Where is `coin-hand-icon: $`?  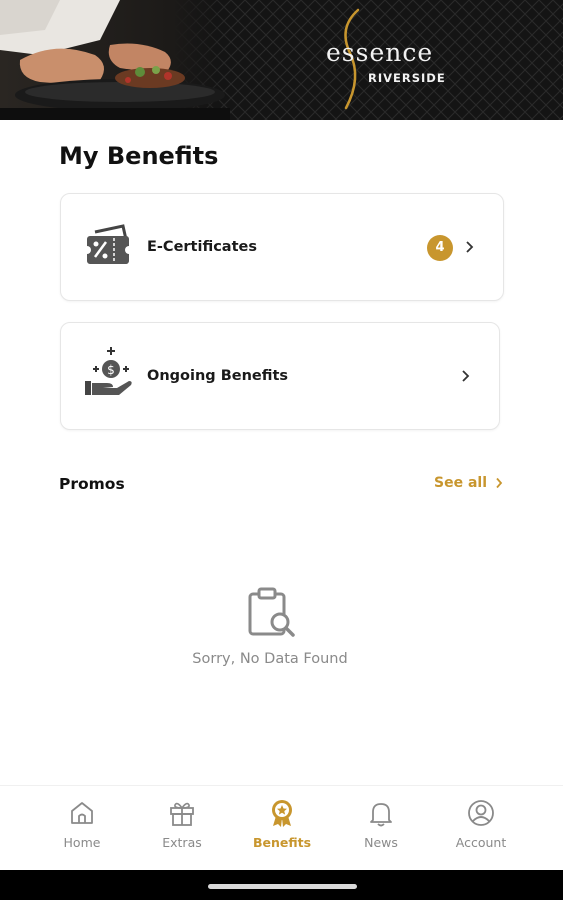
coin-hand-icon: $ is located at coordinates (108, 371).